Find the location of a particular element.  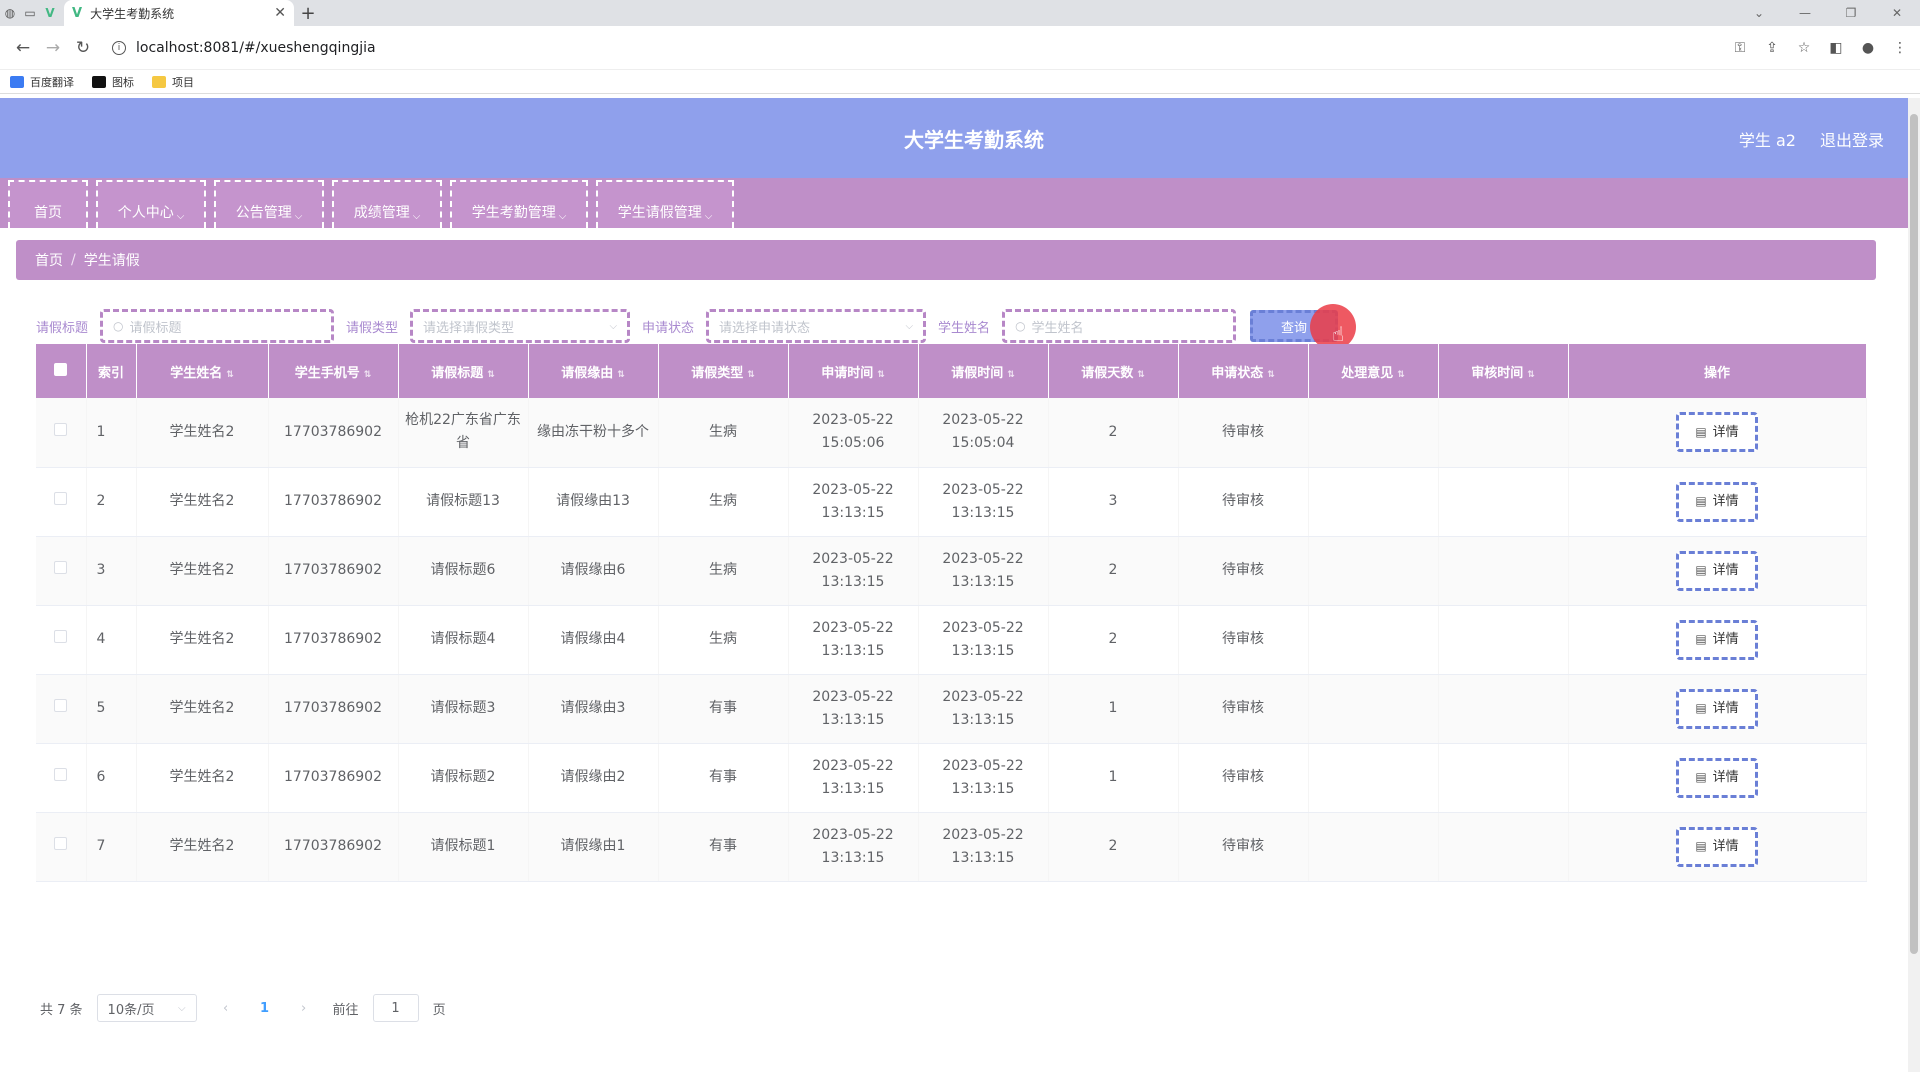

menu-item-attendance: 学生考勤管理 ⌵ is located at coordinates (519, 204).